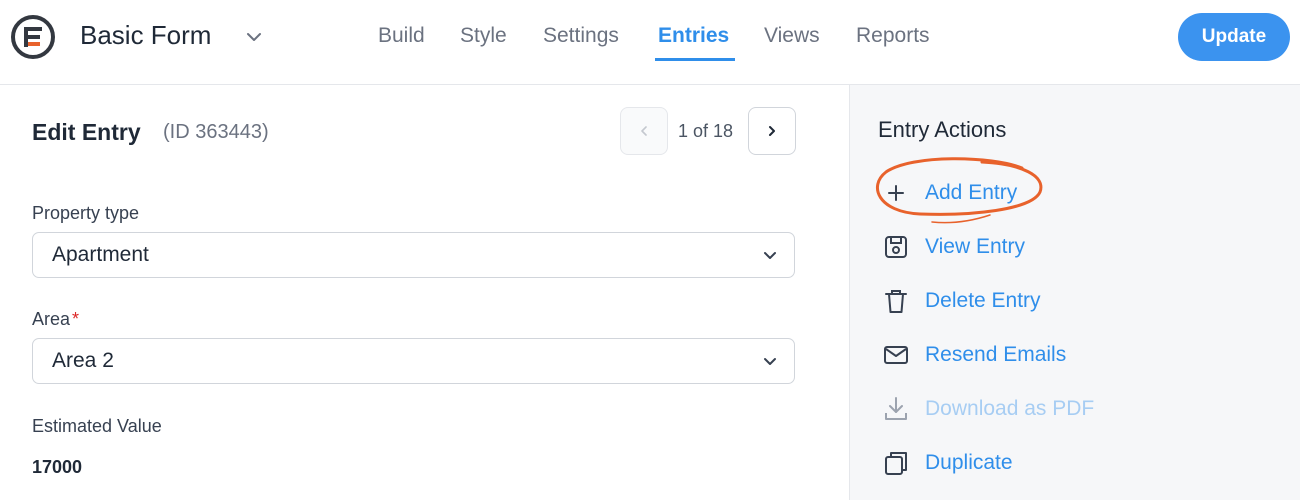  I want to click on add-entry-link: Add Entry, so click(1042, 193).